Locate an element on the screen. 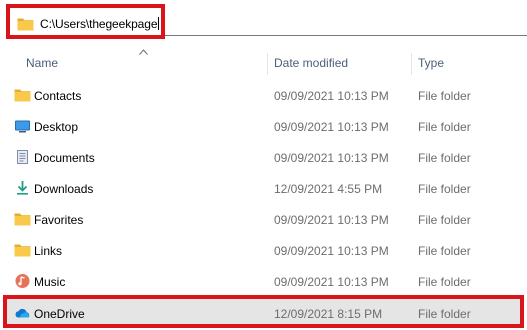 The height and width of the screenshot is (330, 527). item-name: OneDrive is located at coordinates (59, 314).